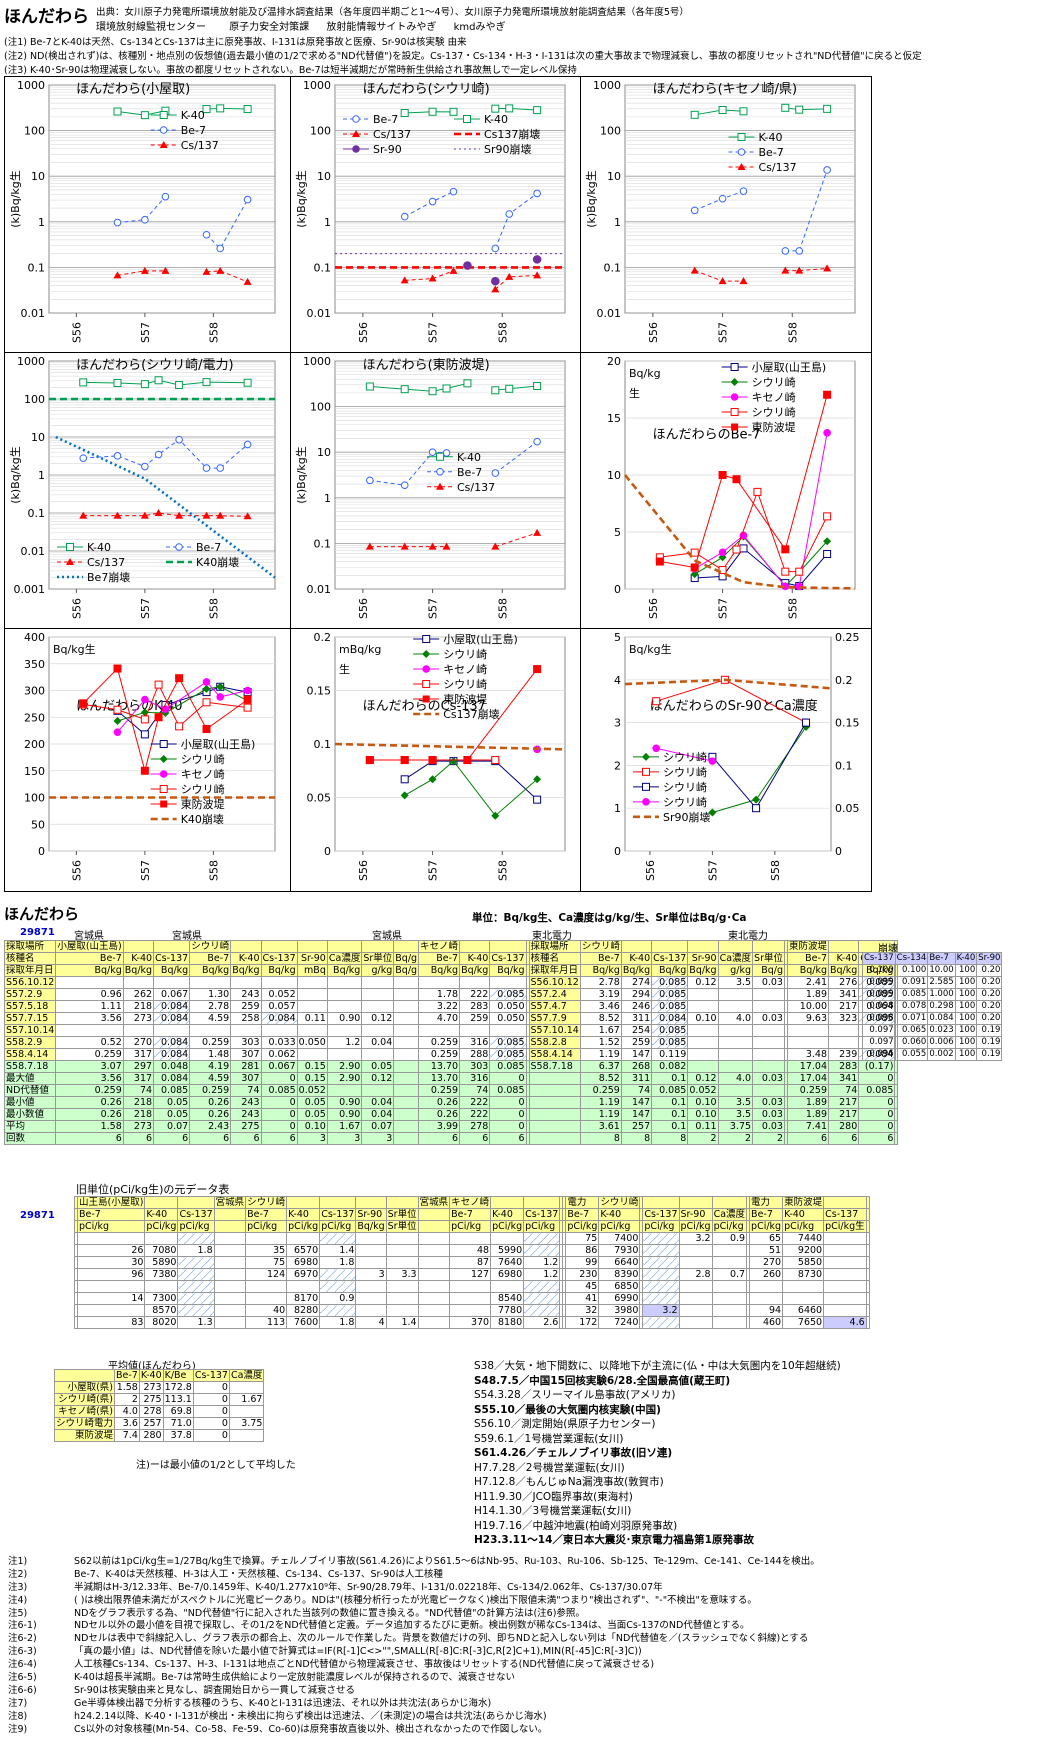 This screenshot has width=1058, height=1737. I want to click on table-cell: 370, so click(470, 1322).